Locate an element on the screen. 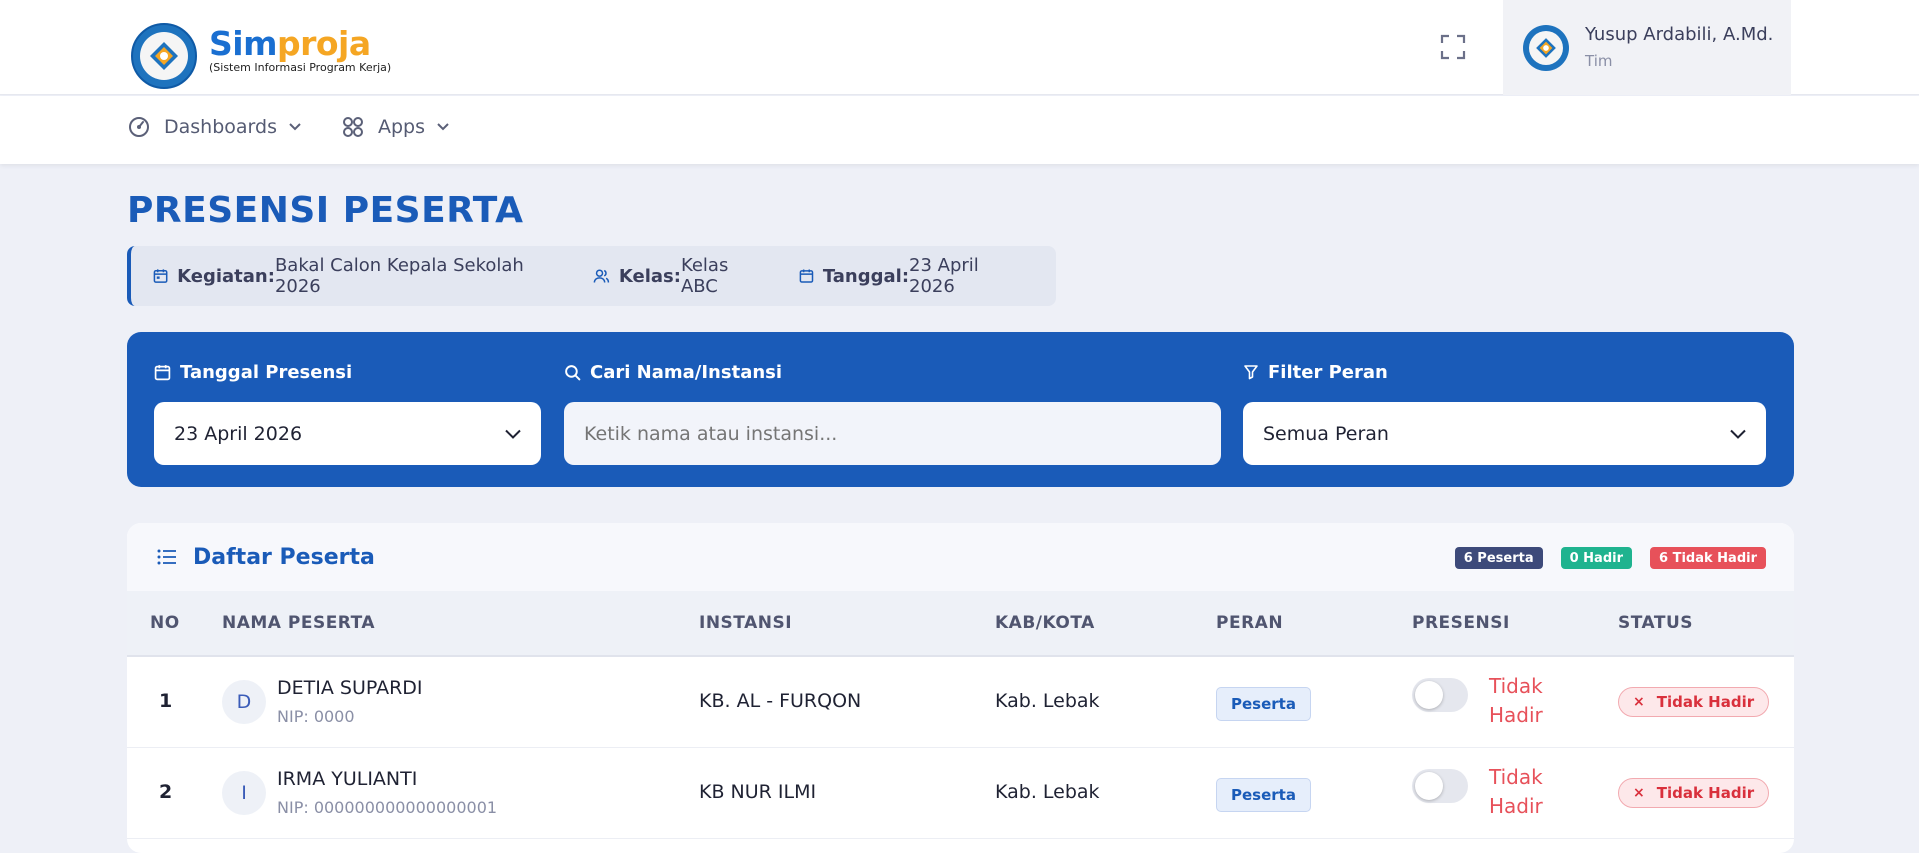  fullscreen-icon is located at coordinates (1453, 47).